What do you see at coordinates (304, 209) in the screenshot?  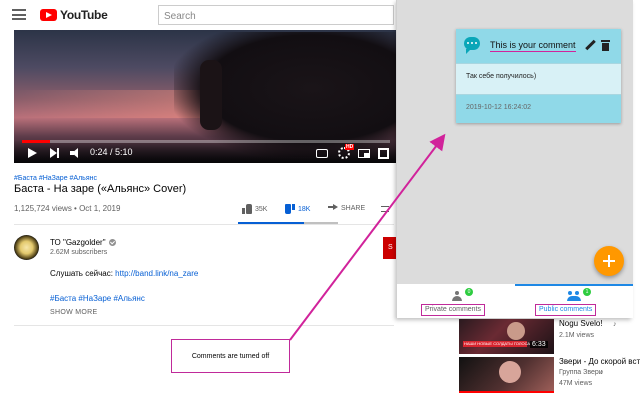 I see `dislike-count: 18K` at bounding box center [304, 209].